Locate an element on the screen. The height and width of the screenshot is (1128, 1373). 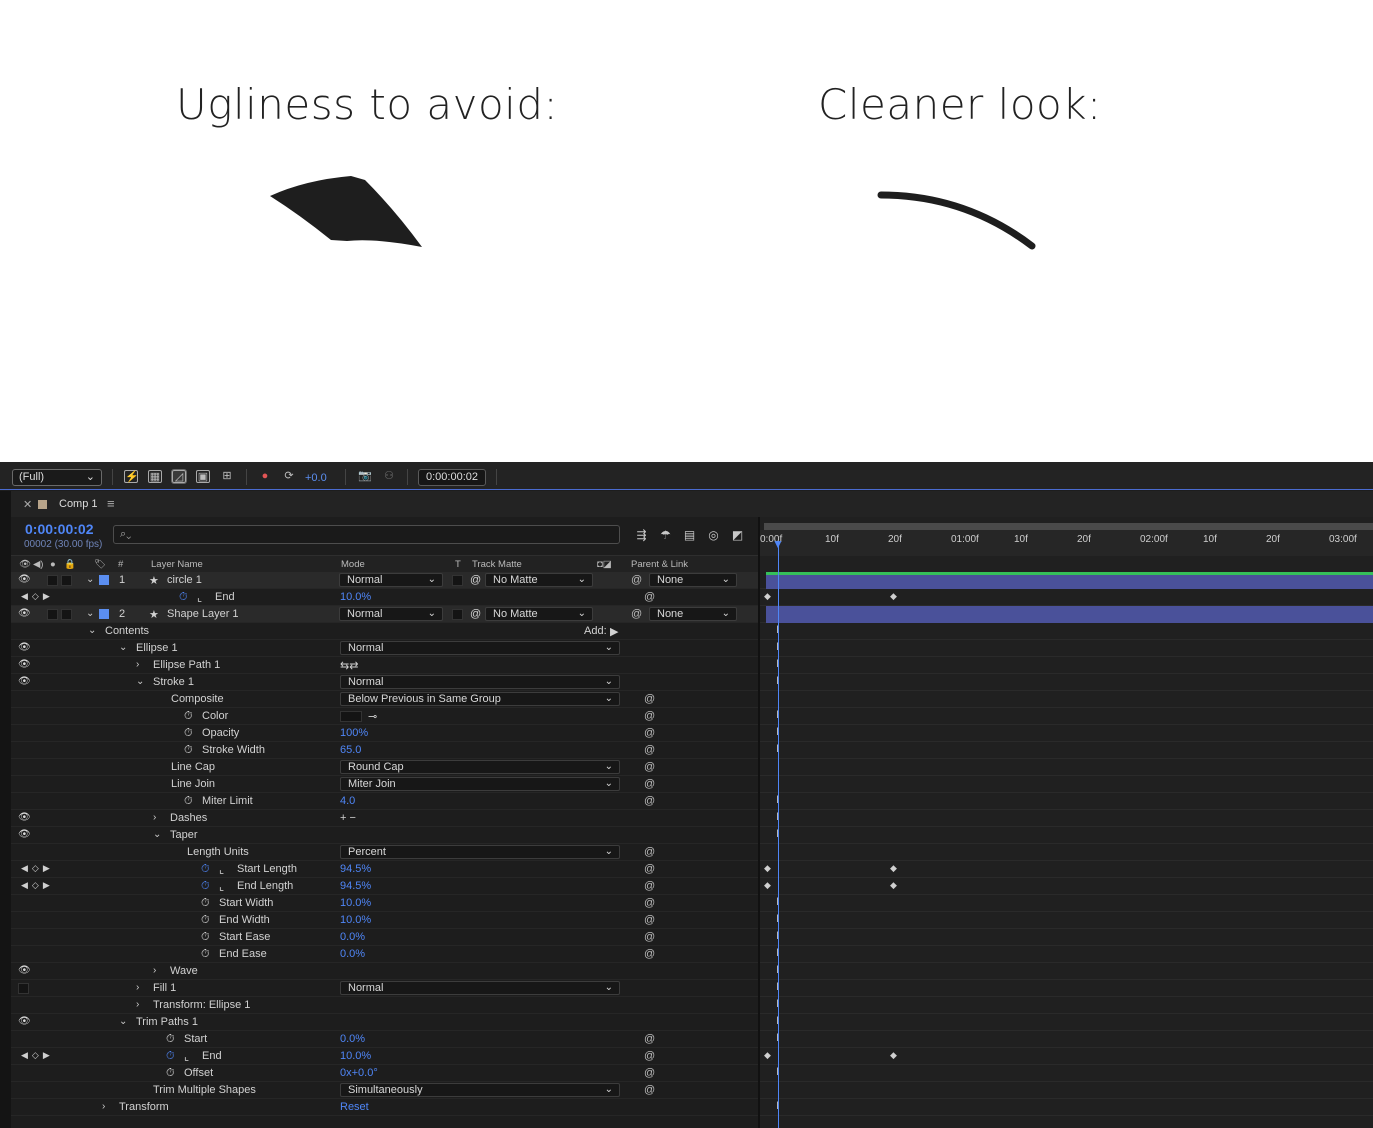
color-swatch is located at coordinates (351, 716).